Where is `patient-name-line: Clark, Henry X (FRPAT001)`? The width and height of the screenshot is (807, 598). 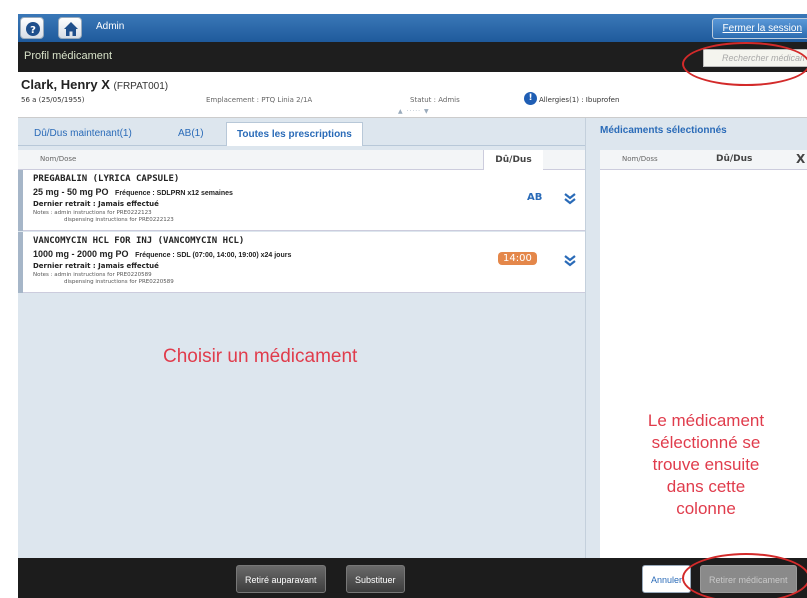
patient-name-line: Clark, Henry X (FRPAT001) is located at coordinates (94, 84).